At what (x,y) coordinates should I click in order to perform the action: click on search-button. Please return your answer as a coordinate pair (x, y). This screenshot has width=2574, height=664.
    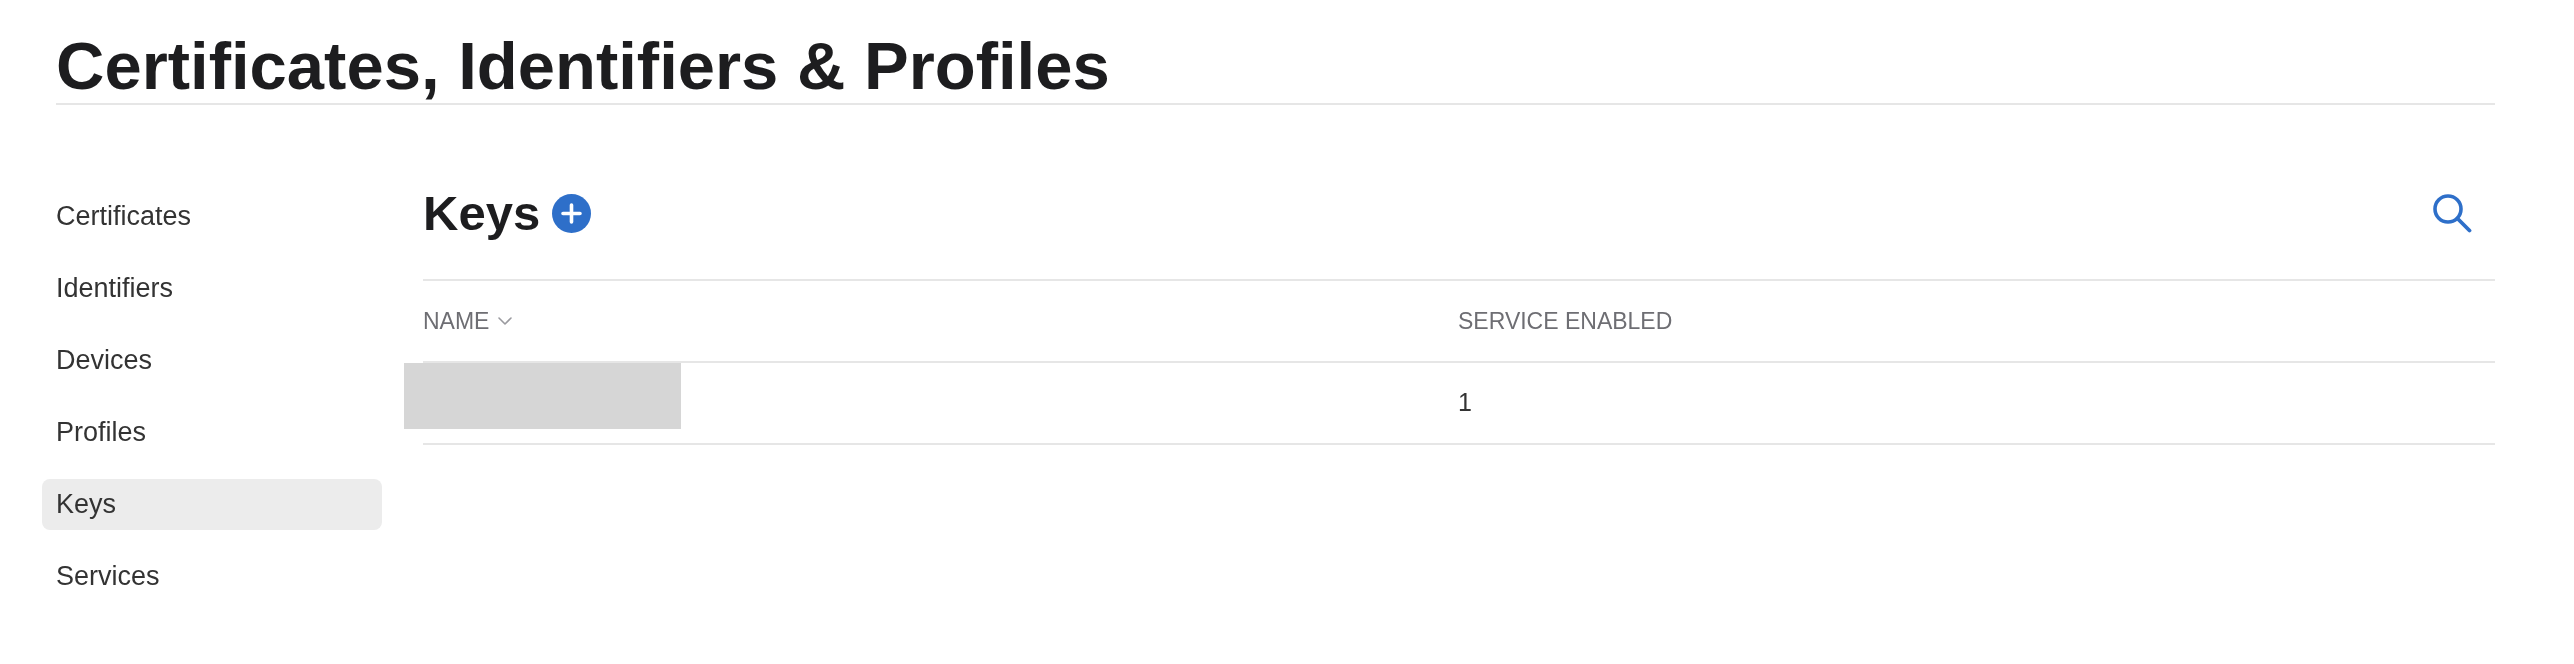
    Looking at the image, I should click on (2452, 213).